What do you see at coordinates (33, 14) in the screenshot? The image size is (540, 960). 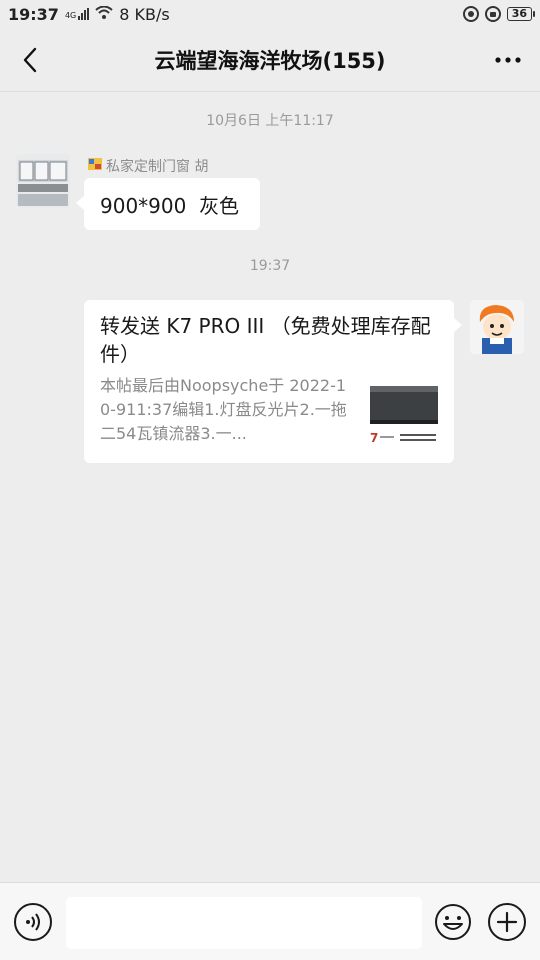 I see `status-time: 19:37` at bounding box center [33, 14].